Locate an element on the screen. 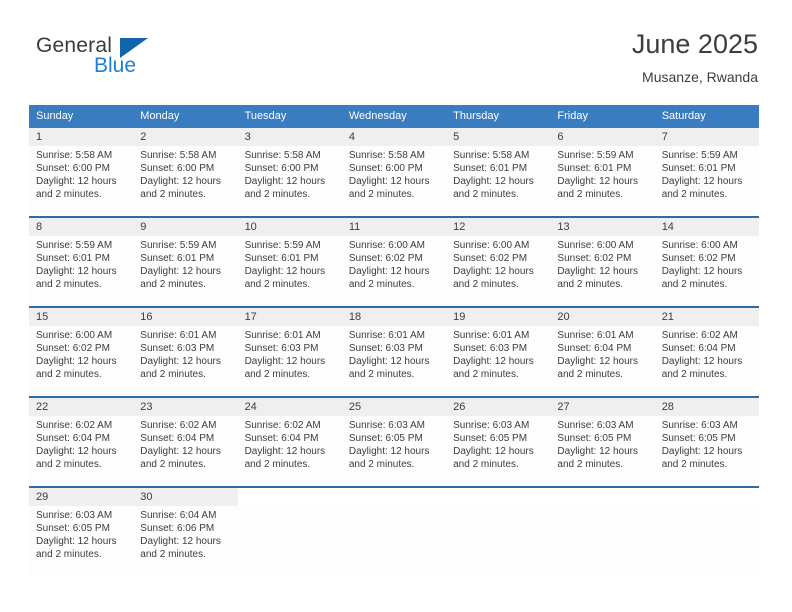  day-number: 7 is located at coordinates (706, 137).